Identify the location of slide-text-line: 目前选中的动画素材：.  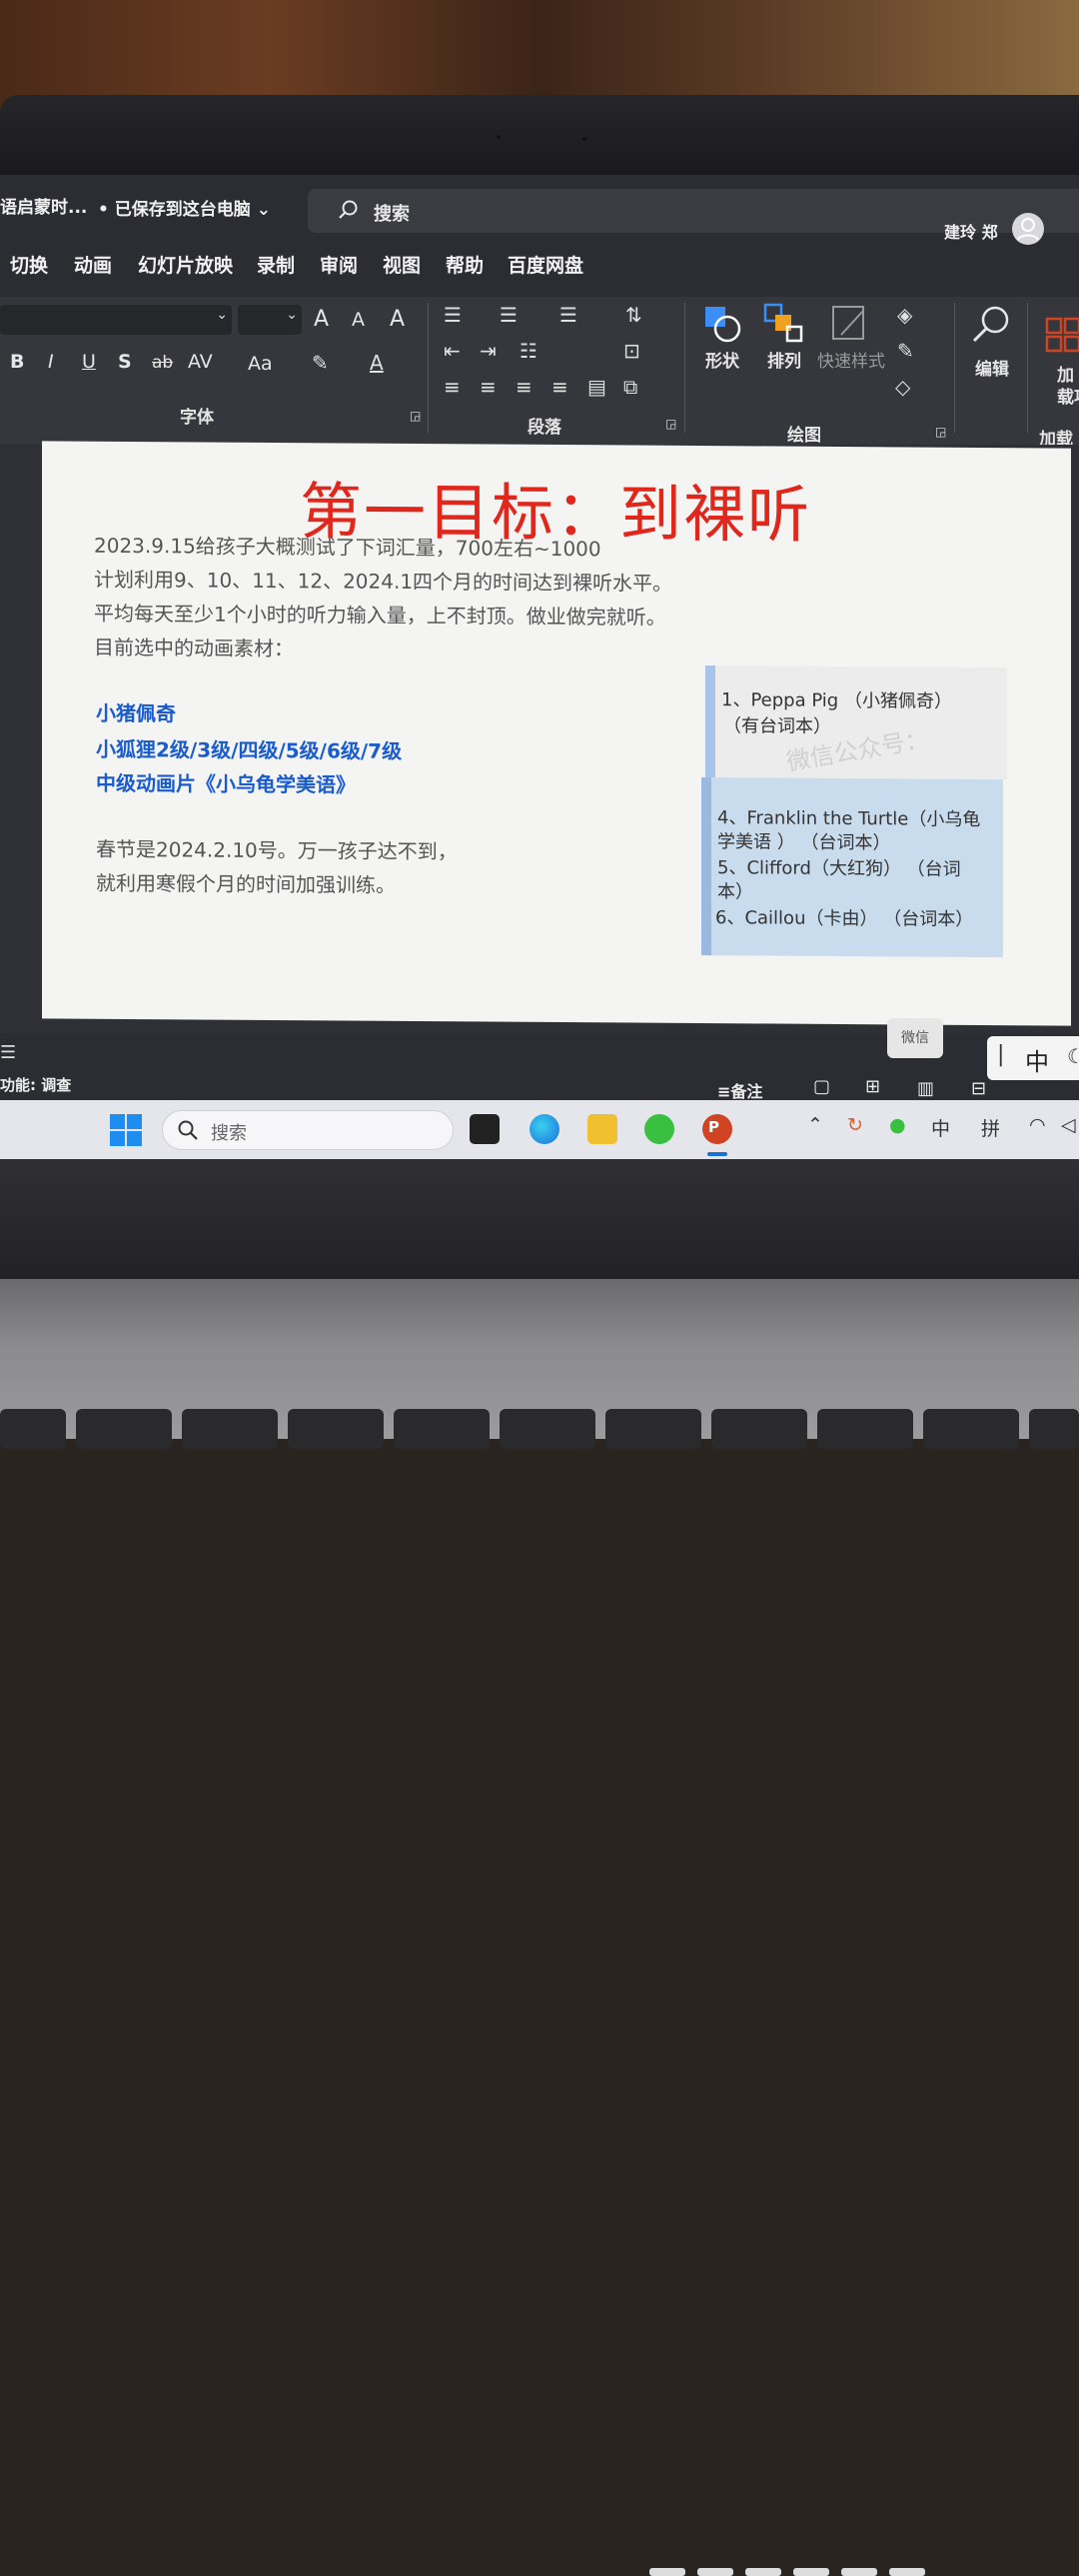
(194, 646).